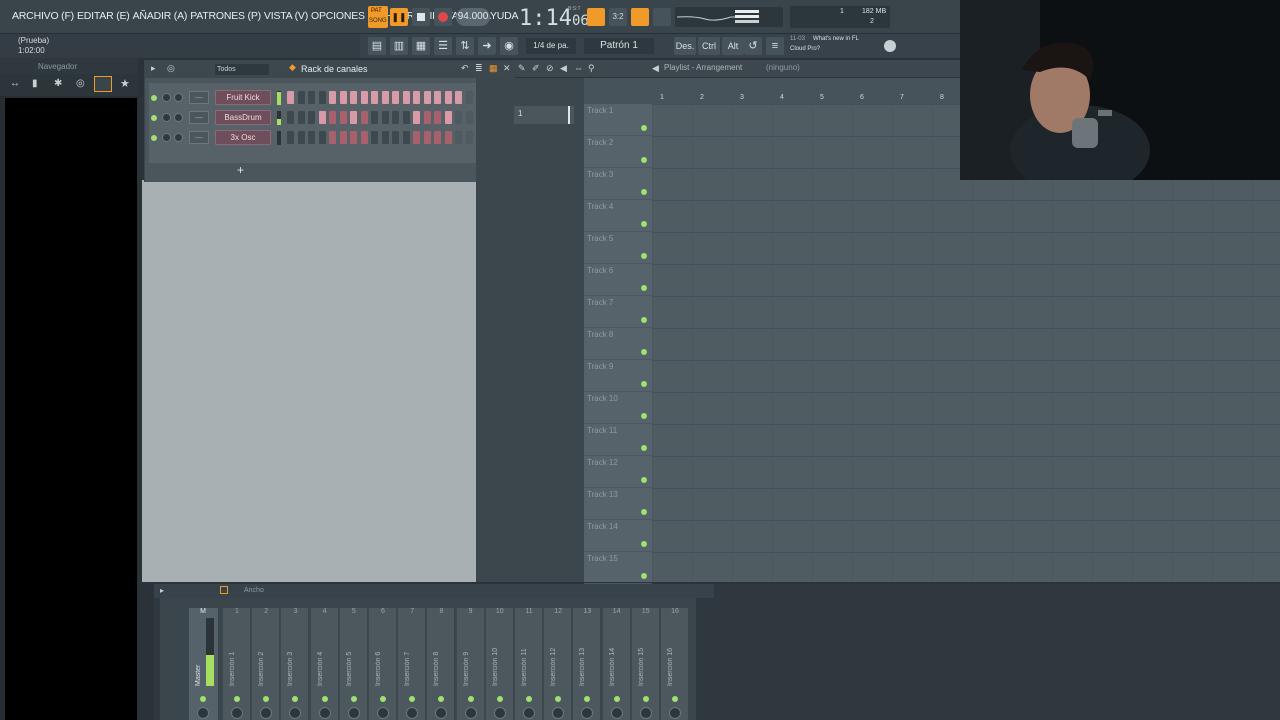 This screenshot has height=720, width=1280. What do you see at coordinates (443, 46) in the screenshot?
I see `mixer-icon: ☰` at bounding box center [443, 46].